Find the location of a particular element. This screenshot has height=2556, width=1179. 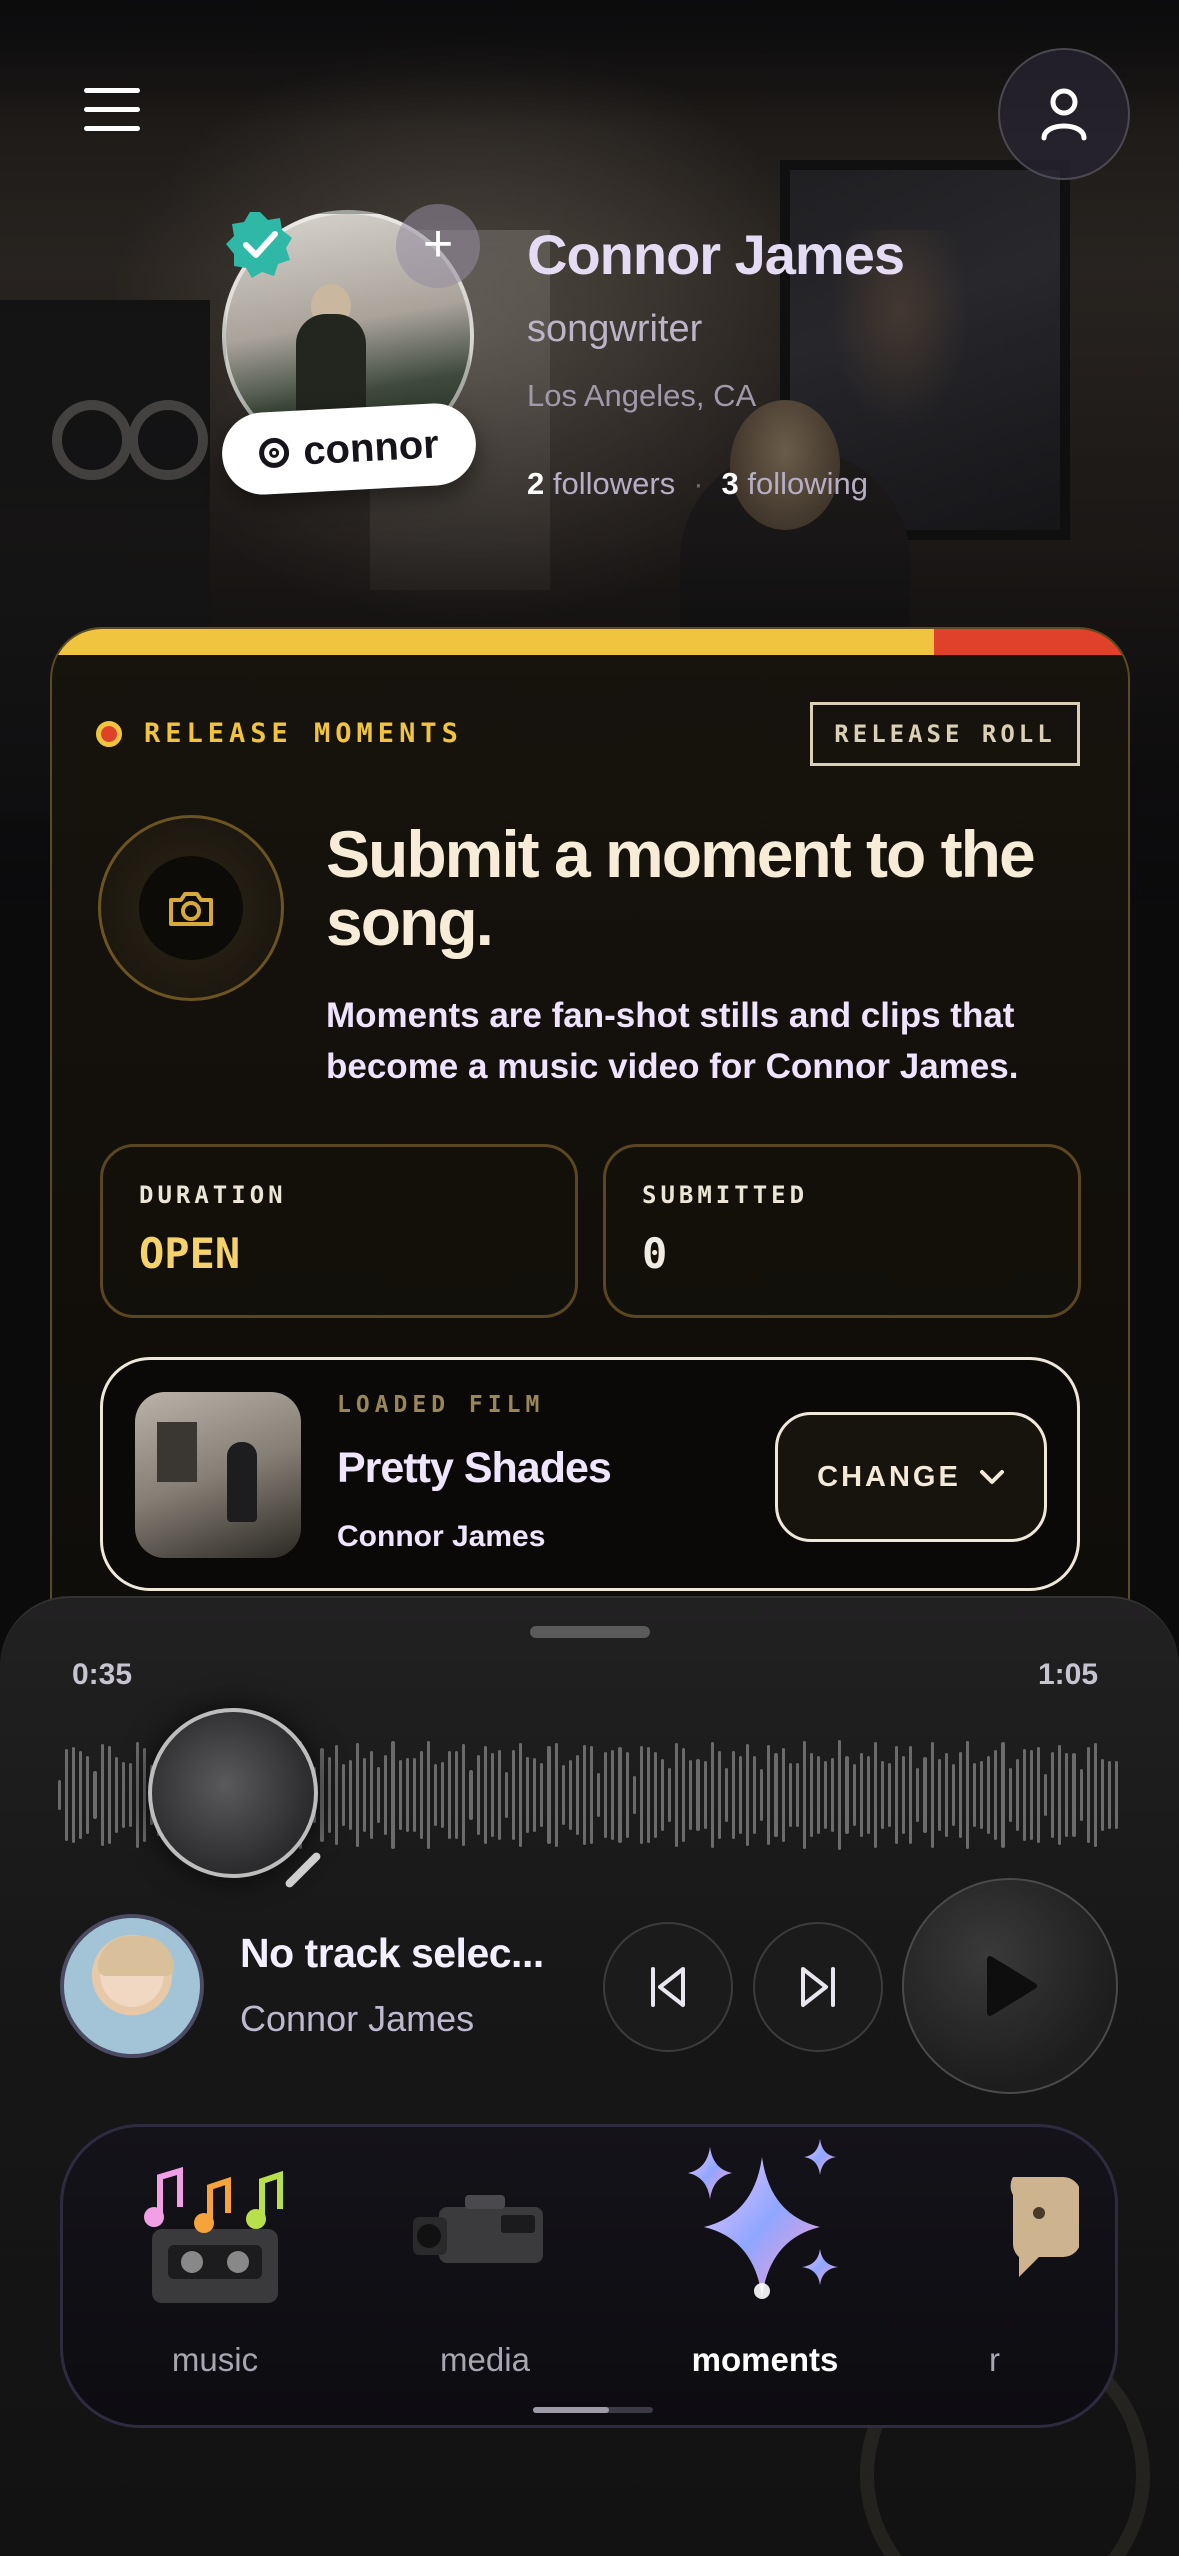

previous-track-button is located at coordinates (668, 1987).